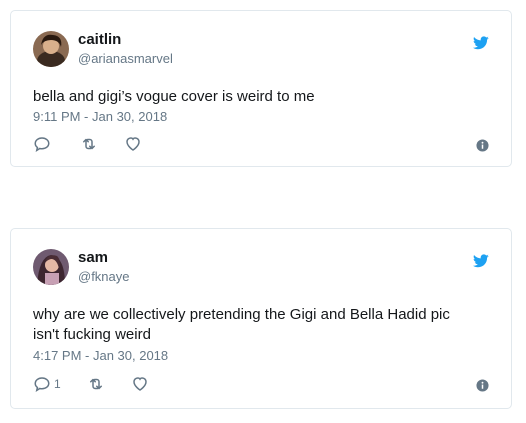 The width and height of the screenshot is (526, 423). Describe the element at coordinates (100, 144) in the screenshot. I see `tweet-actions` at that location.